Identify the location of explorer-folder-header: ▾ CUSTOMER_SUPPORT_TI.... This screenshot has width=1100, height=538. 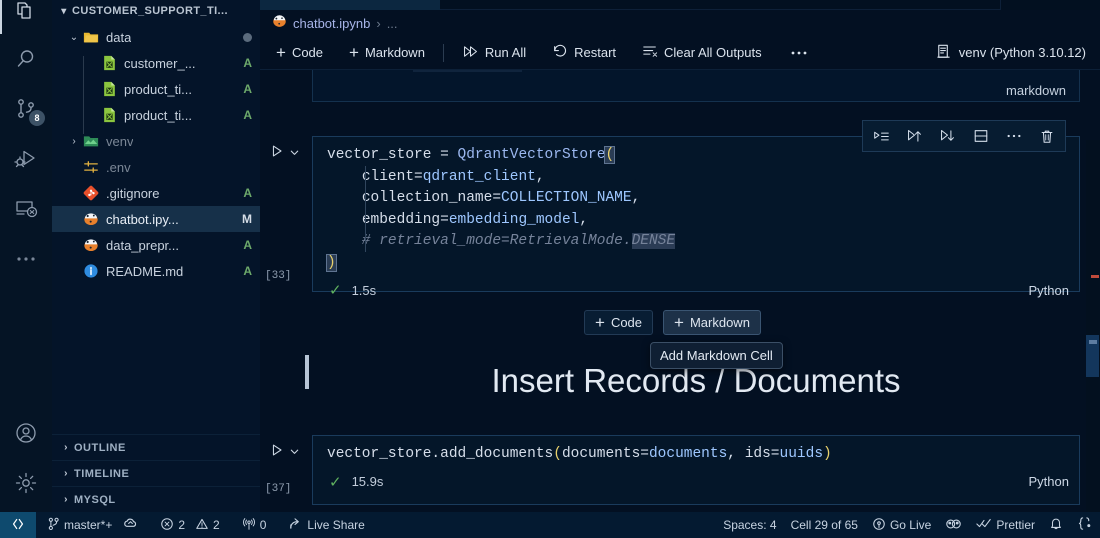
(156, 11).